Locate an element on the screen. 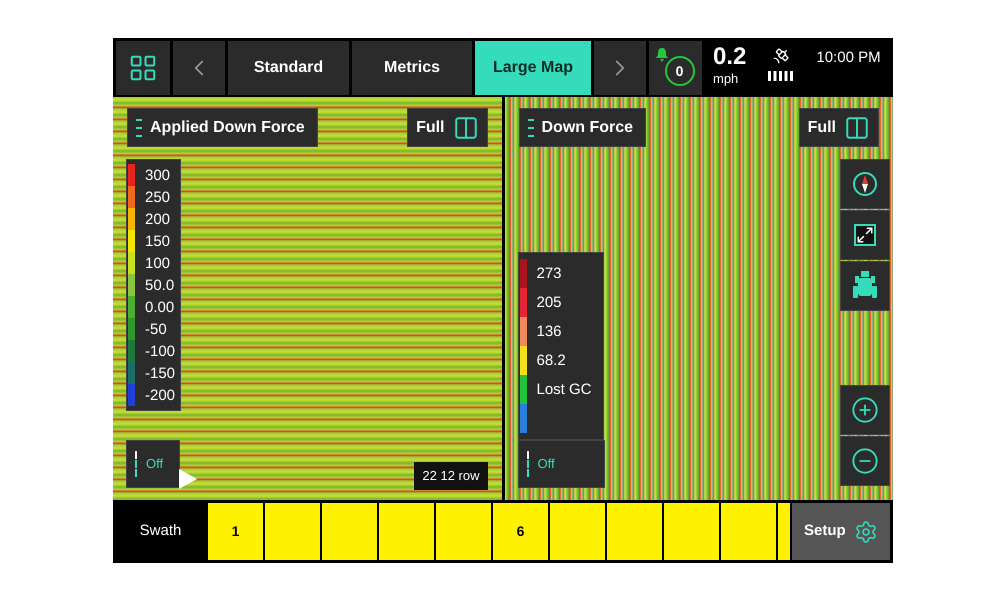 This screenshot has width=1000, height=600. row-width-label: 22 12 row is located at coordinates (451, 476).